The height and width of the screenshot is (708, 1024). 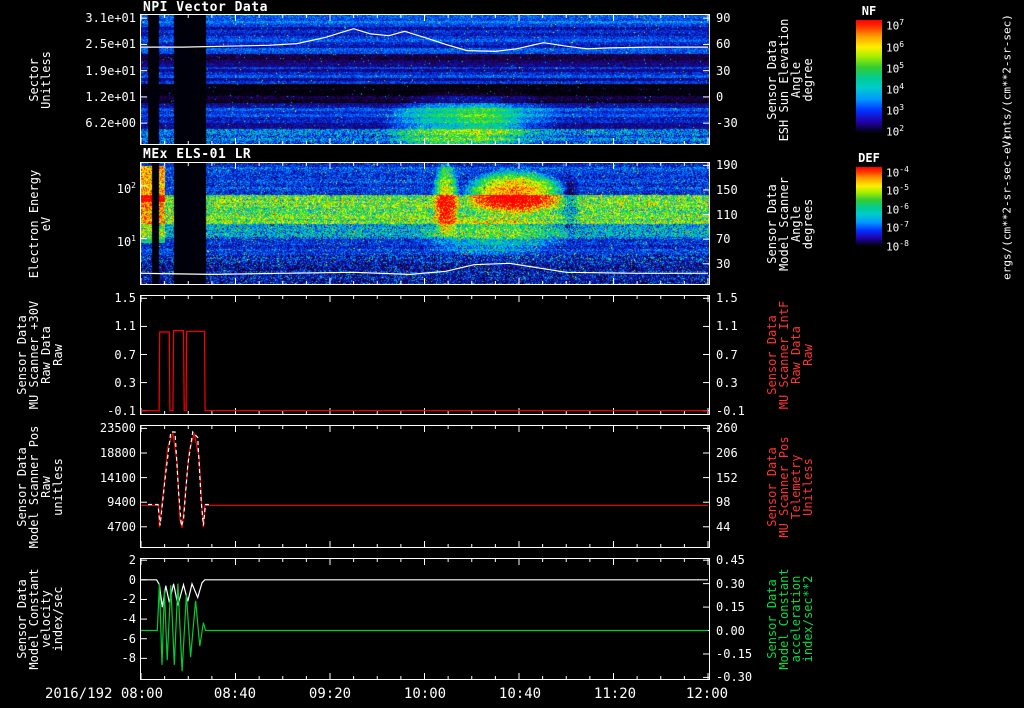 What do you see at coordinates (730, 630) in the screenshot?
I see `y-tick-label: 0.00` at bounding box center [730, 630].